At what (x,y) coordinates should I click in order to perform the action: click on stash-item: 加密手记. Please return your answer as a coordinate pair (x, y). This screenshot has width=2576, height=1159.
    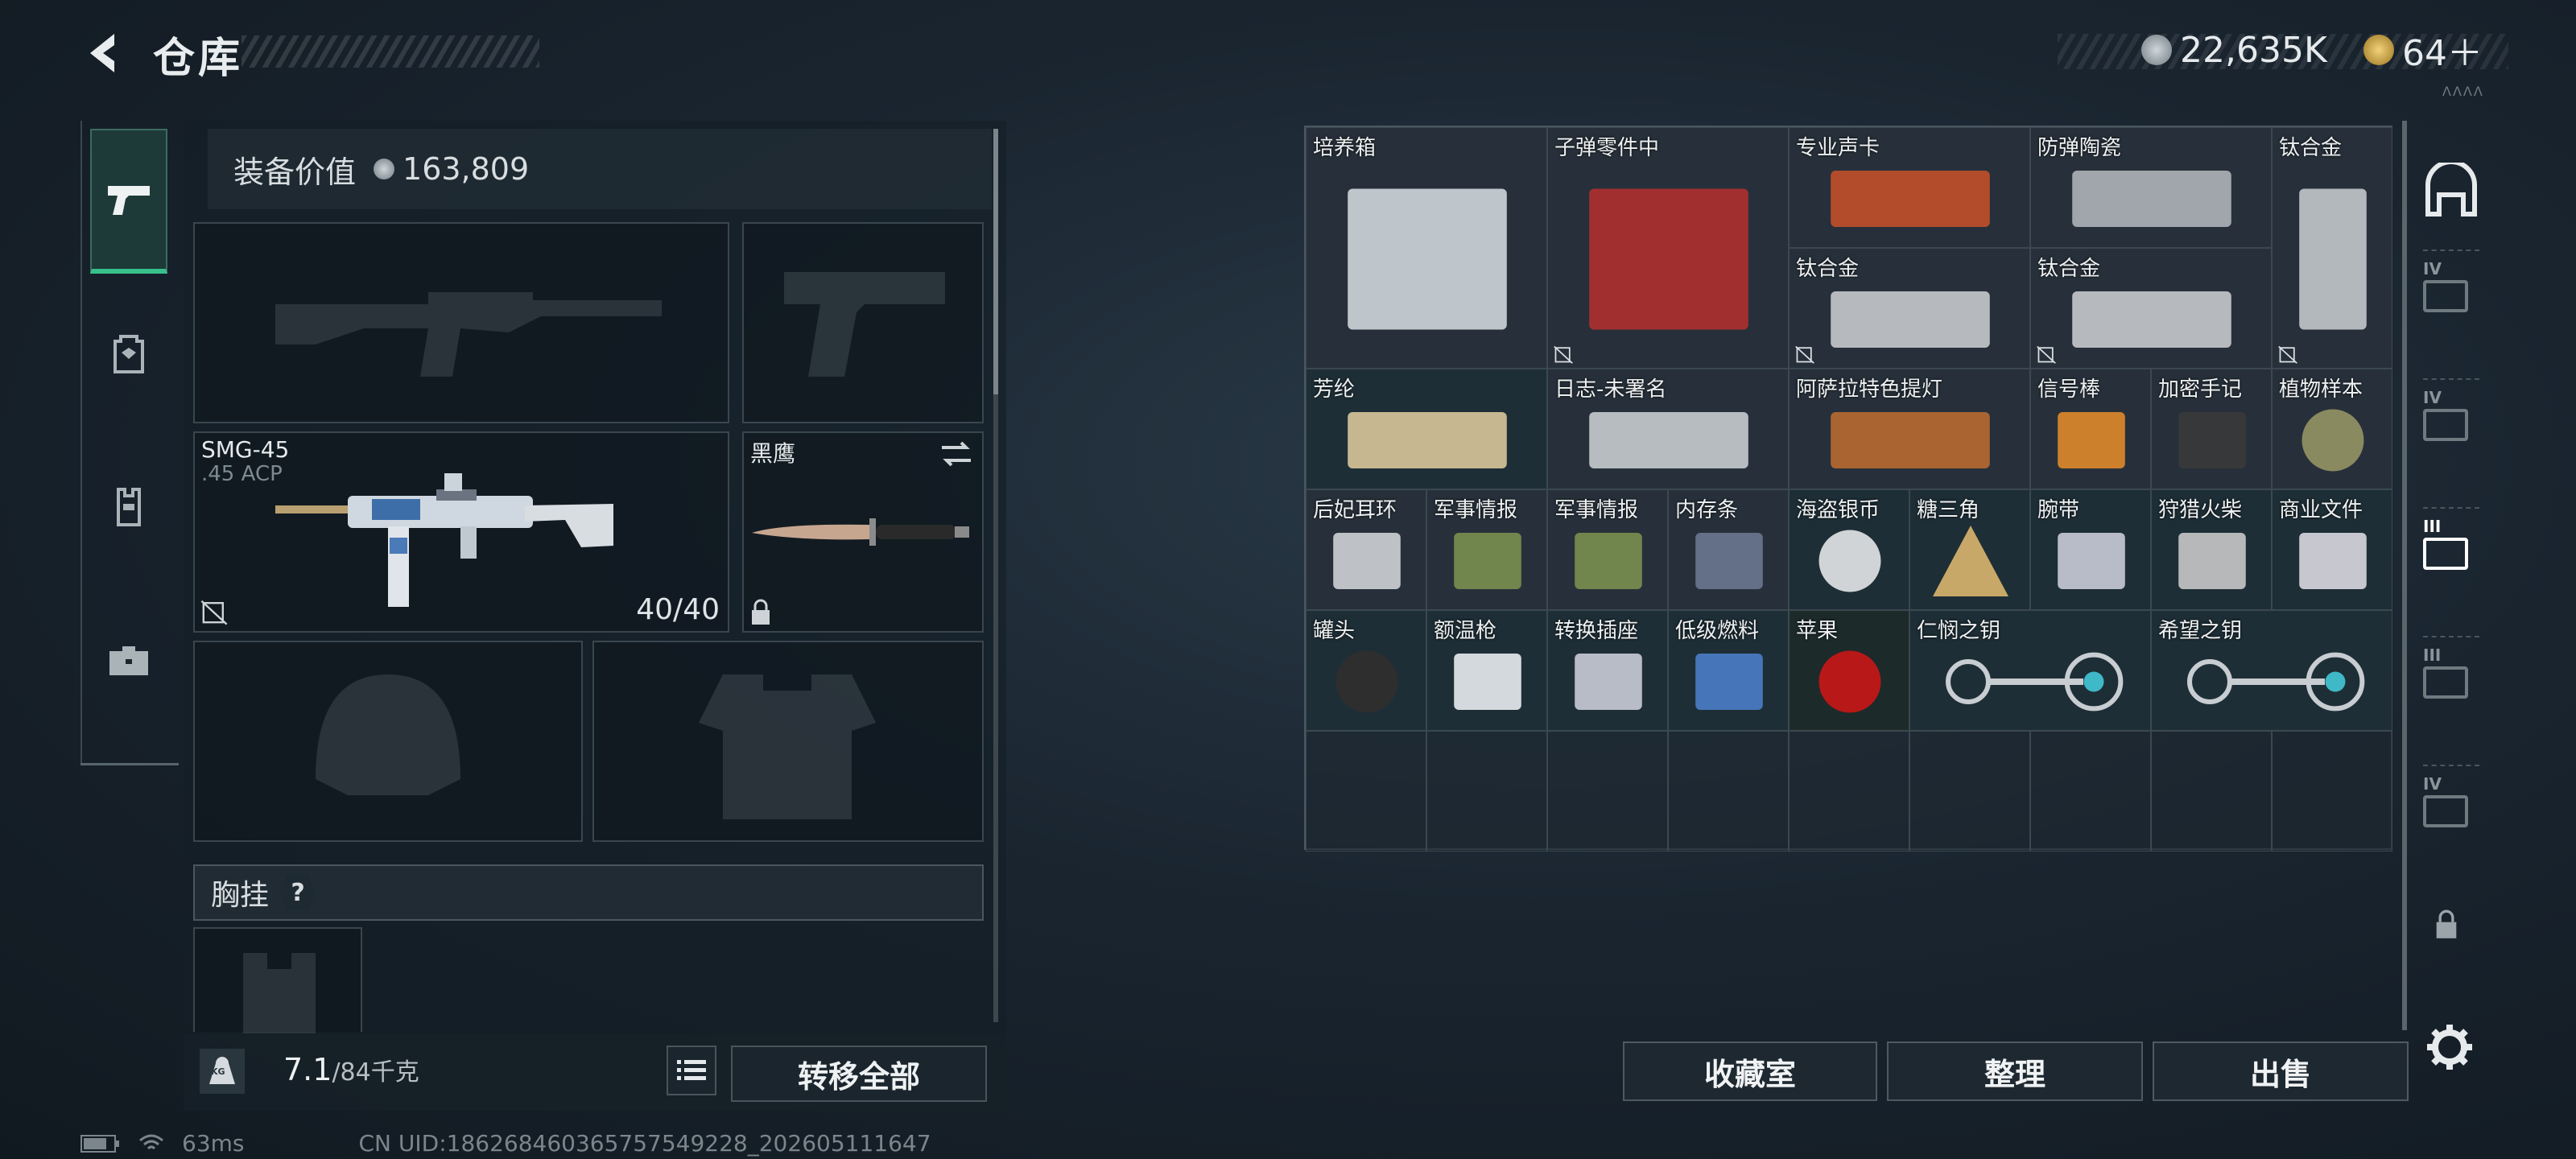
    Looking at the image, I should click on (2211, 429).